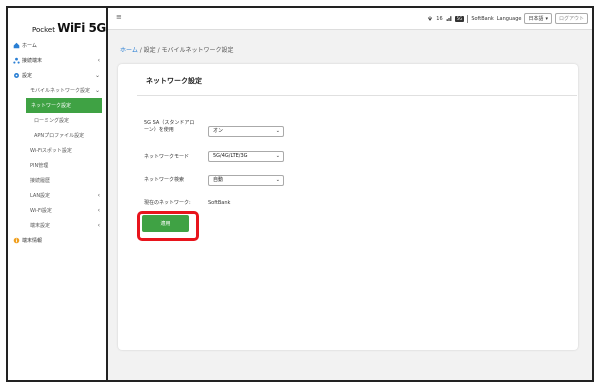  Describe the element at coordinates (197, 50) in the screenshot. I see `breadcrumb-current: モバイルネットワーク設定` at that location.